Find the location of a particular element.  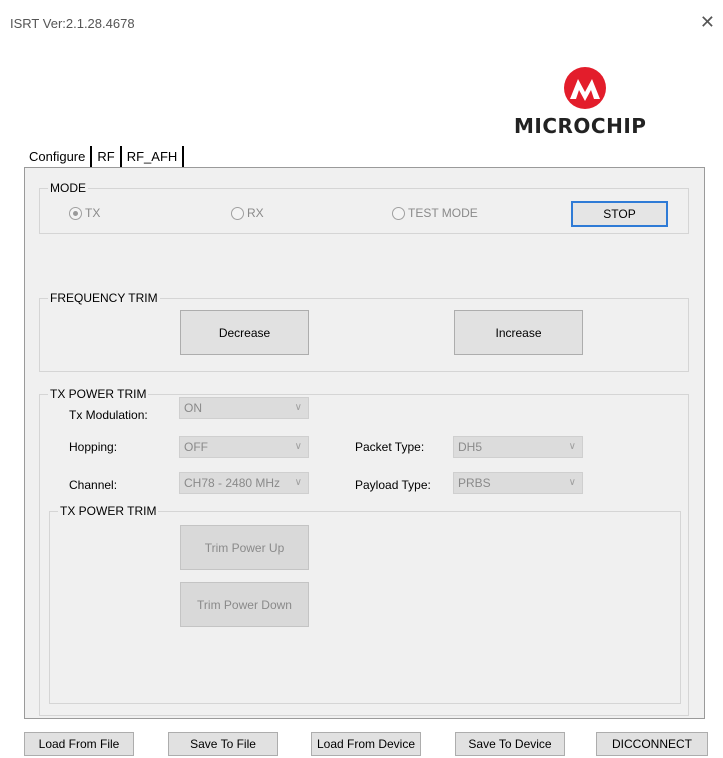

trim-power-up-button: Trim Power Up is located at coordinates (244, 547).